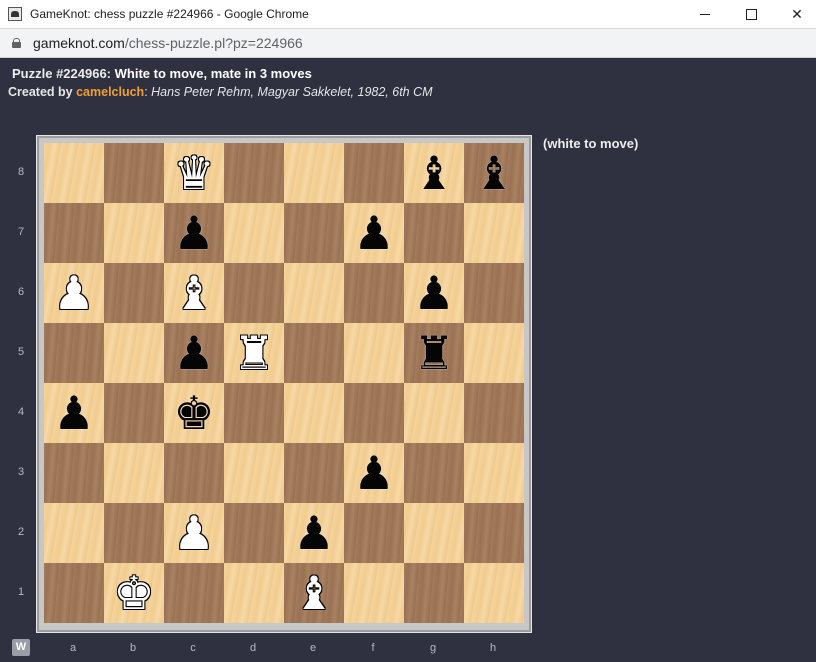 The height and width of the screenshot is (662, 816). What do you see at coordinates (795, 14) in the screenshot?
I see `close-button: ✕` at bounding box center [795, 14].